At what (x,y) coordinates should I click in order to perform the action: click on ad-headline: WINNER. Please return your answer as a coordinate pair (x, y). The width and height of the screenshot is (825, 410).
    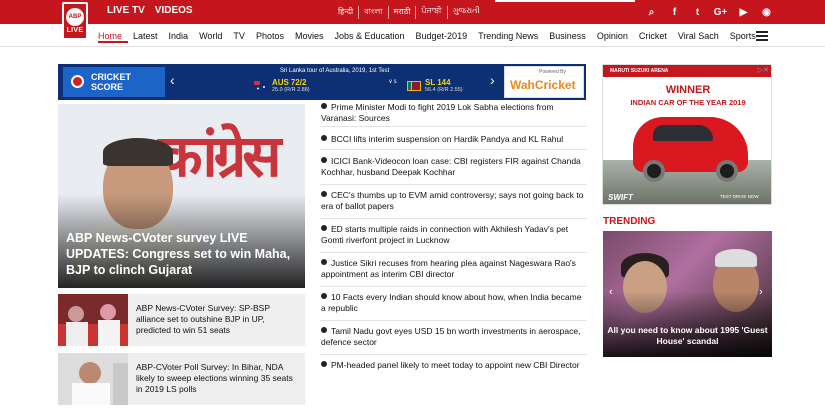
    Looking at the image, I should click on (688, 90).